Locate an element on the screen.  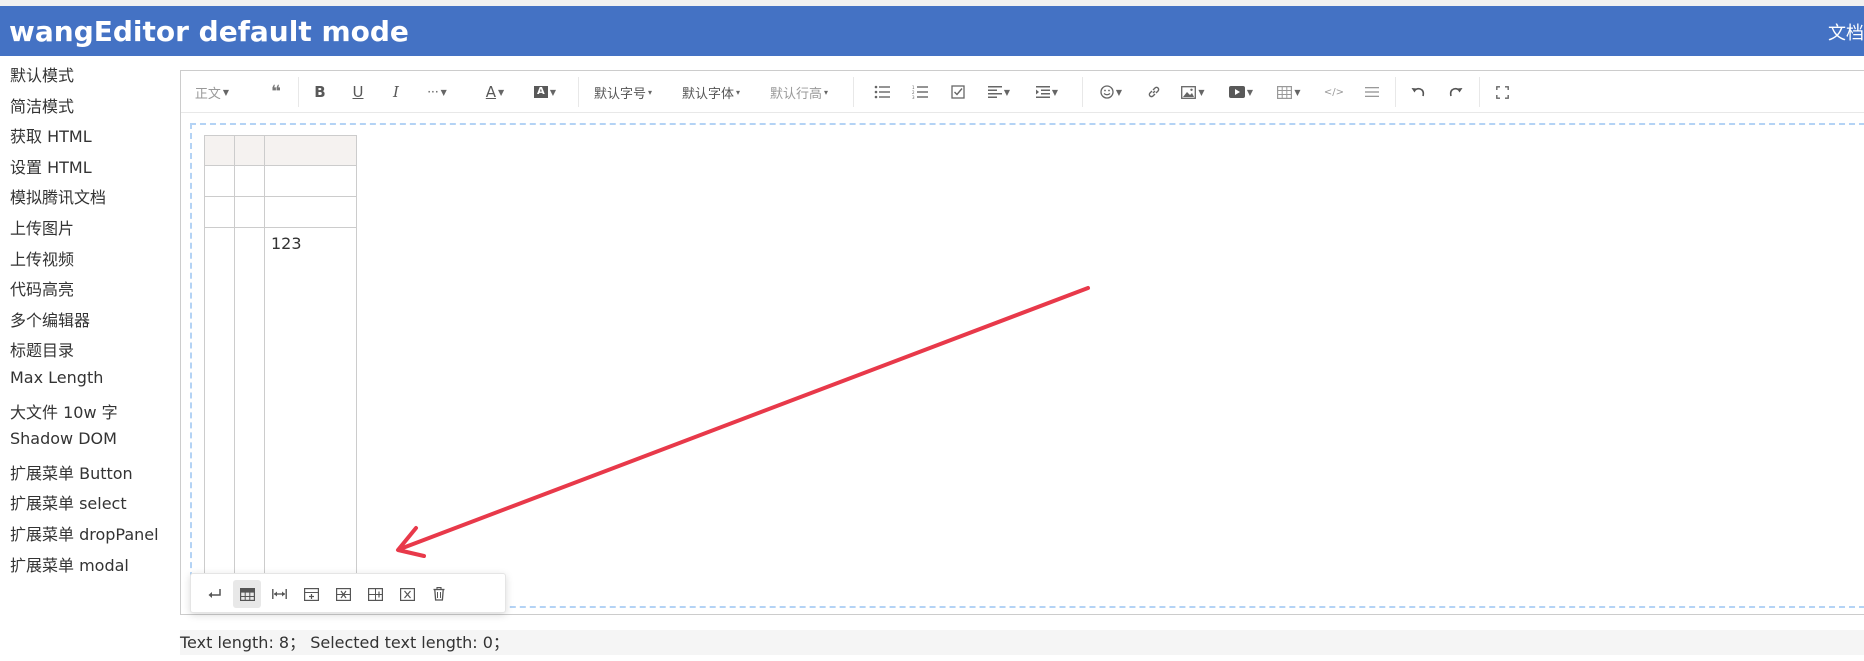
sidebar-item-max-length: Max Length is located at coordinates (56, 377).